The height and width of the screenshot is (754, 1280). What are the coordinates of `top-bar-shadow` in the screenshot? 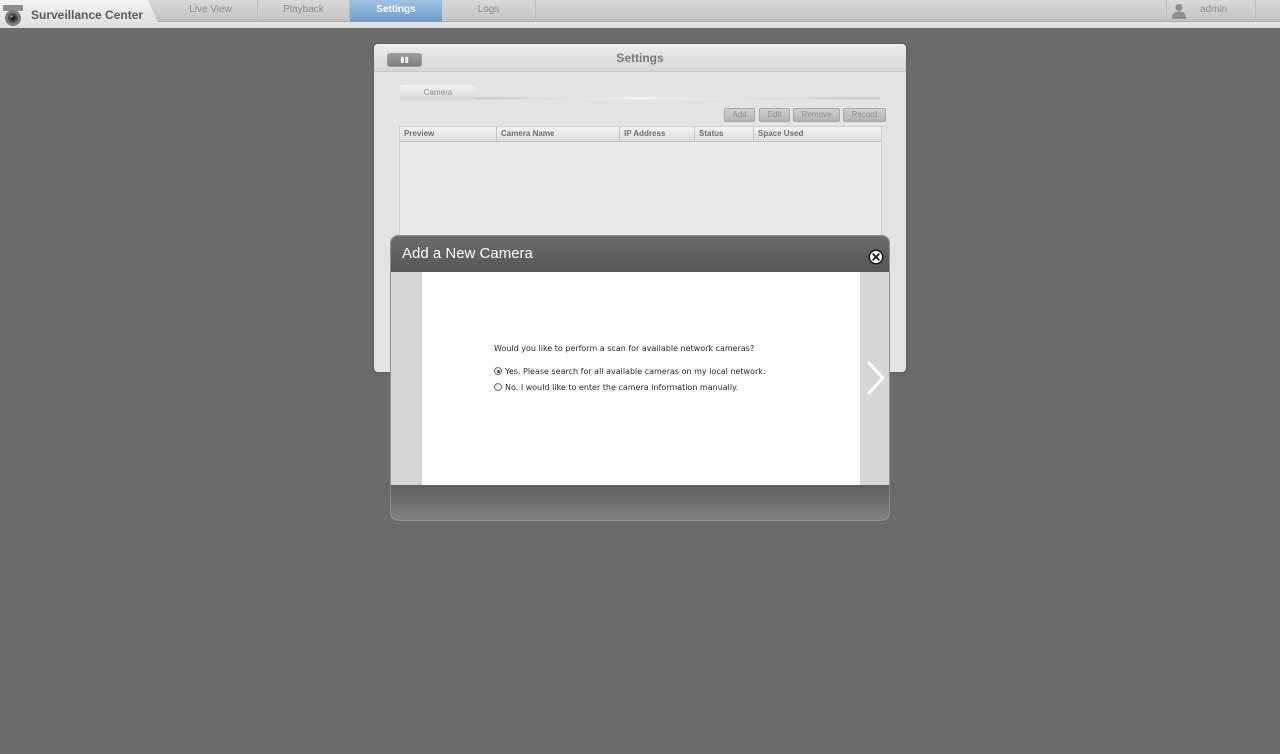 It's located at (640, 25).